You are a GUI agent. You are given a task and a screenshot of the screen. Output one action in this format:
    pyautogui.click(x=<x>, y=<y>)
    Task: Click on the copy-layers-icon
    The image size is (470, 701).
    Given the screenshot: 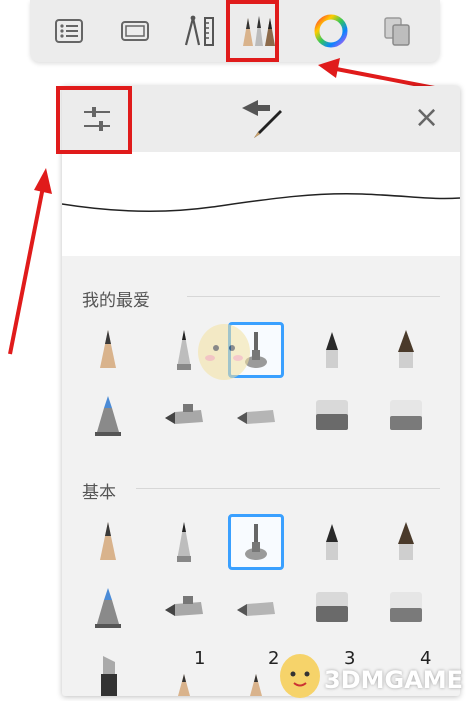 What is the action you would take?
    pyautogui.click(x=397, y=31)
    